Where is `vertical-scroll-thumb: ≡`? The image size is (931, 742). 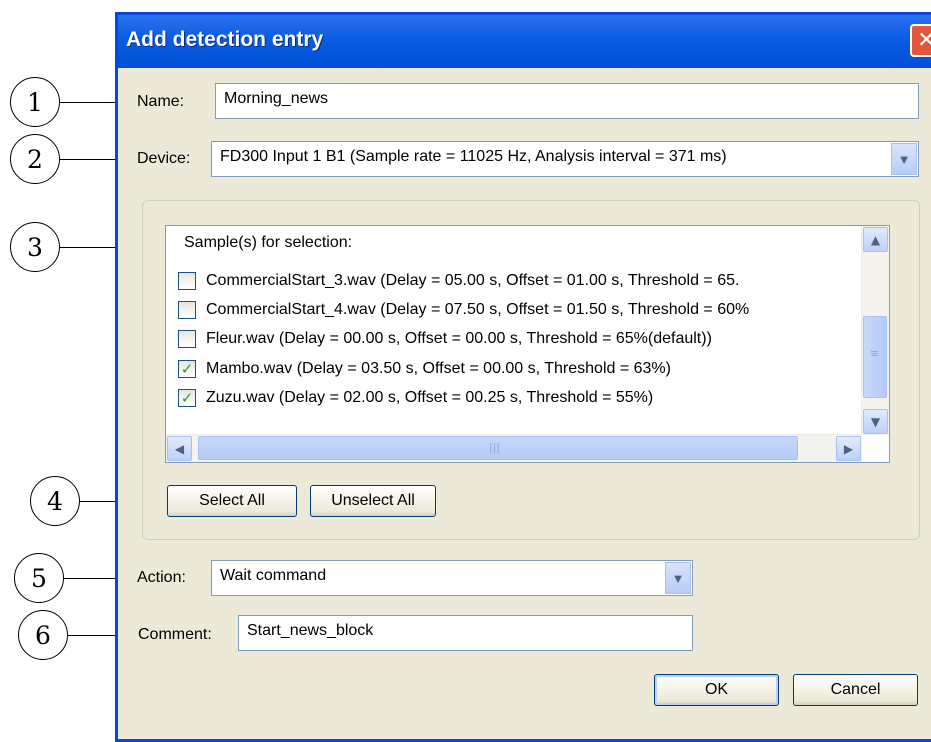
vertical-scroll-thumb: ≡ is located at coordinates (875, 357).